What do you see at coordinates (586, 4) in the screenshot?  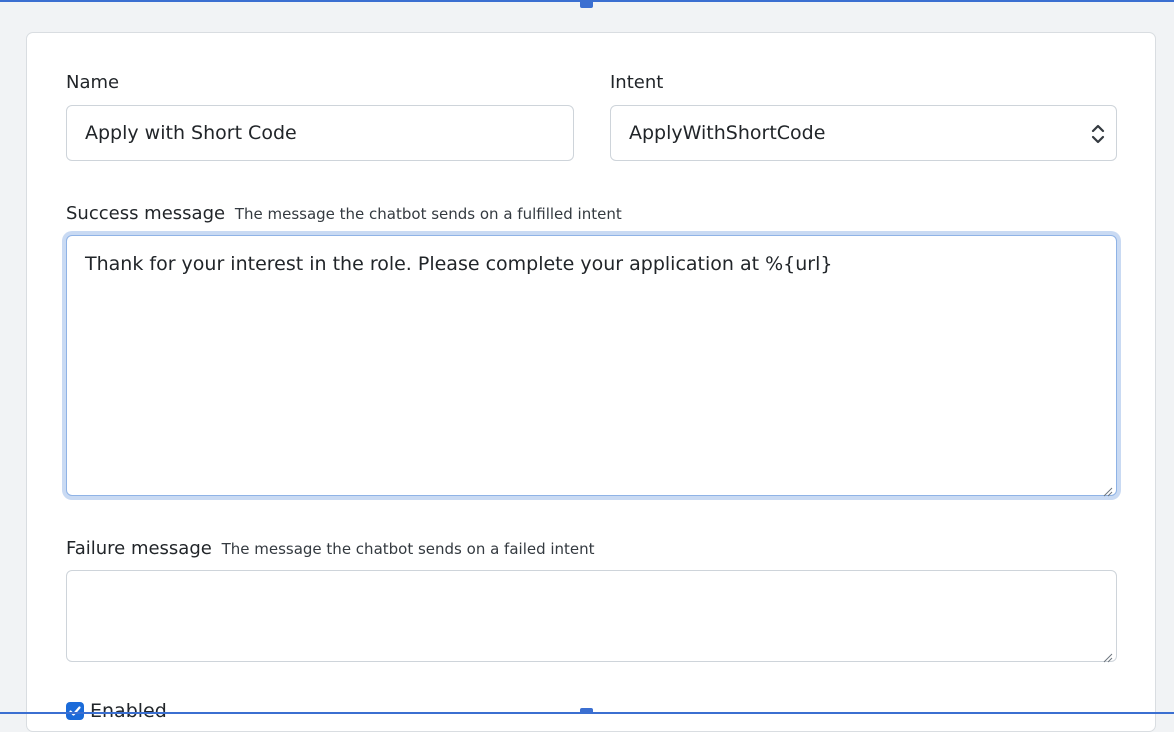 I see `selection-handle-top` at bounding box center [586, 4].